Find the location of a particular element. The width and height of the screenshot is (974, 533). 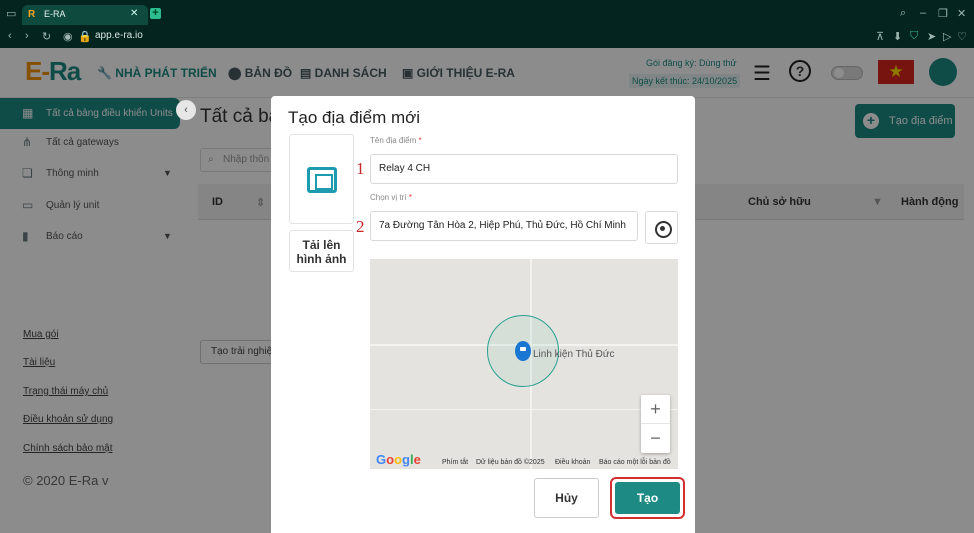

create-button: Tạo is located at coordinates (647, 498).